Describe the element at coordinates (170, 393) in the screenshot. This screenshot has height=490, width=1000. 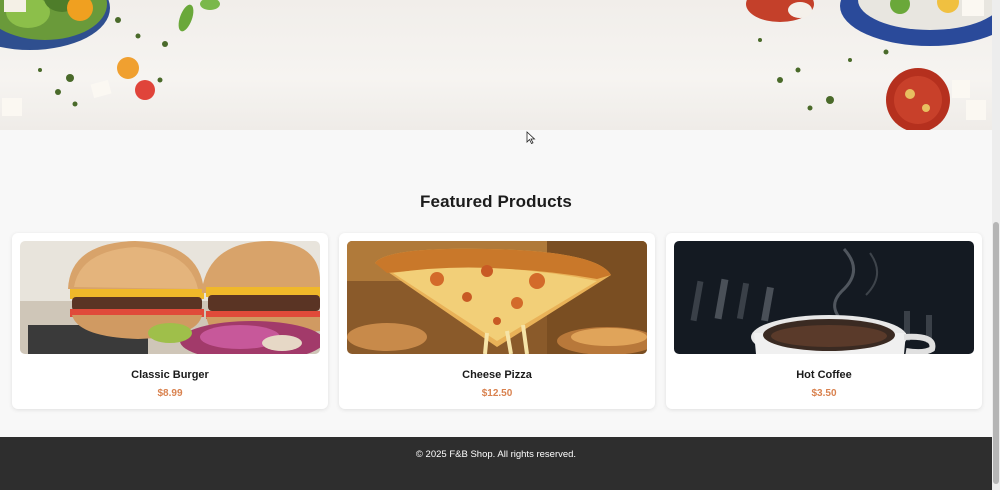
I see `product-price: $8.99` at that location.